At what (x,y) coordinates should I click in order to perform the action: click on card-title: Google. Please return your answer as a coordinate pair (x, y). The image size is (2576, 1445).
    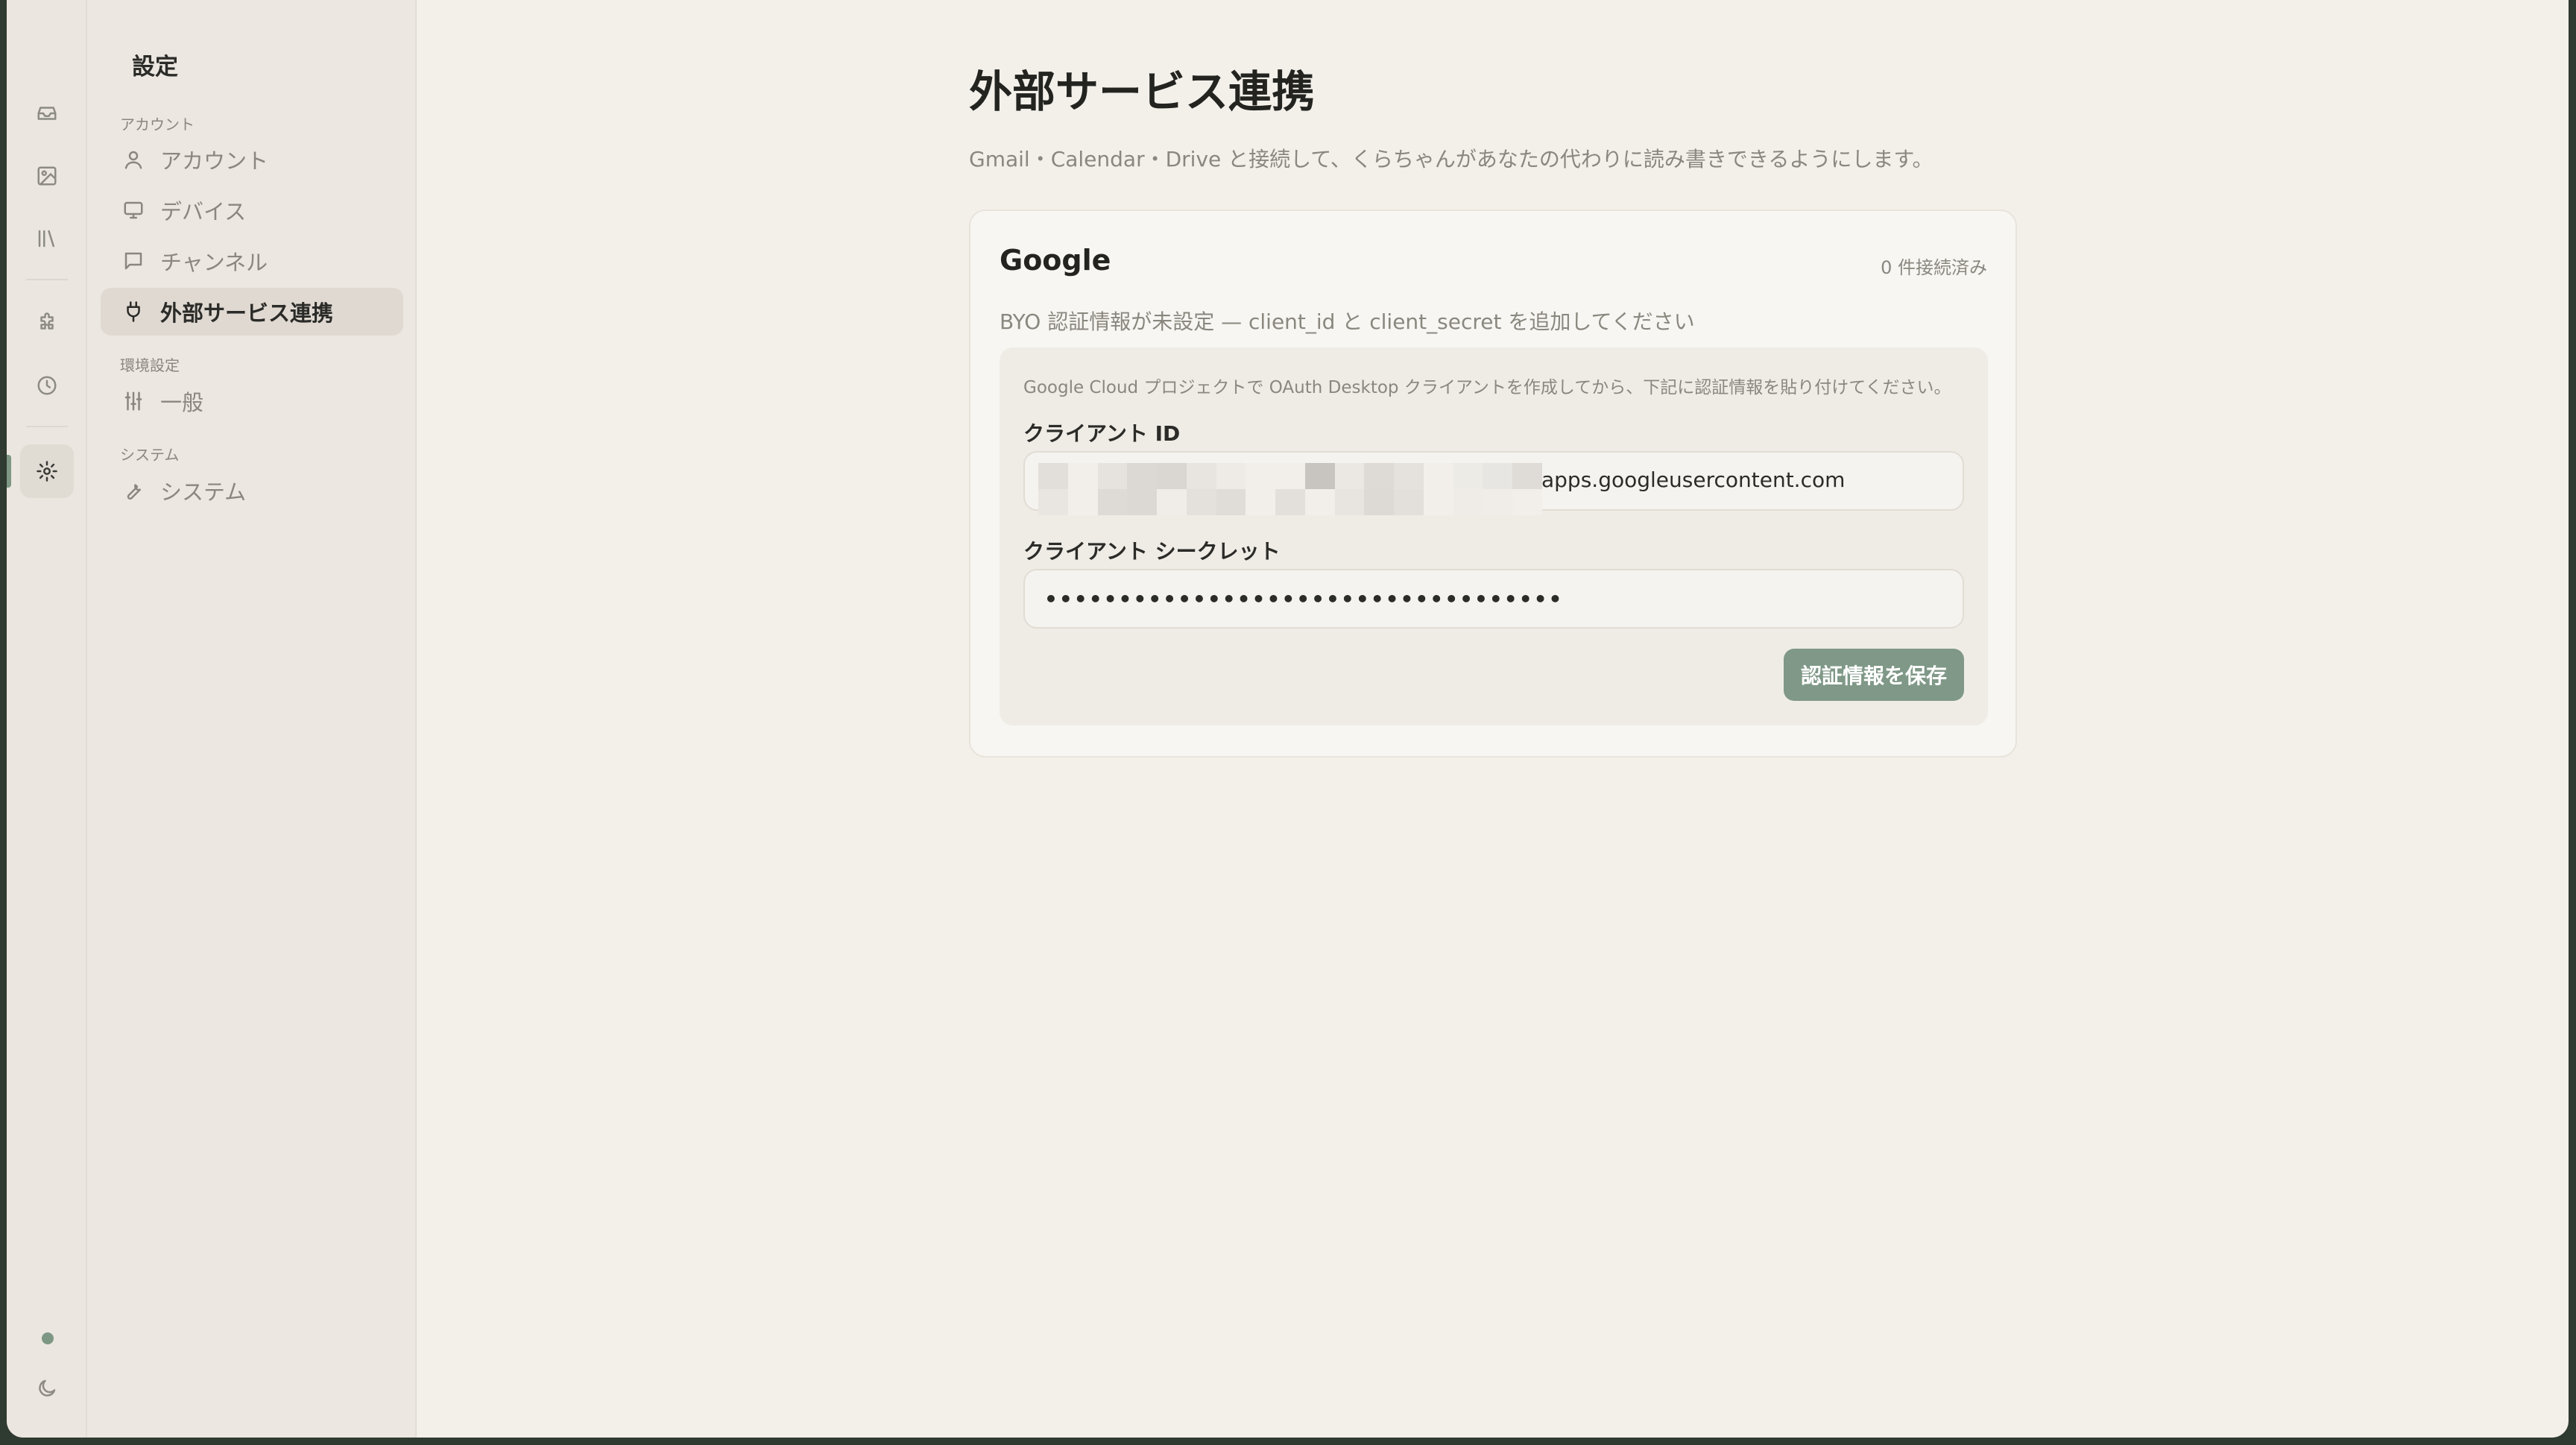
    Looking at the image, I should click on (1055, 260).